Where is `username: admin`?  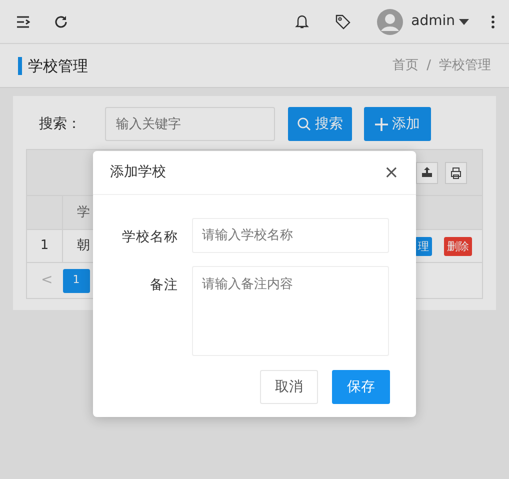
username: admin is located at coordinates (433, 21).